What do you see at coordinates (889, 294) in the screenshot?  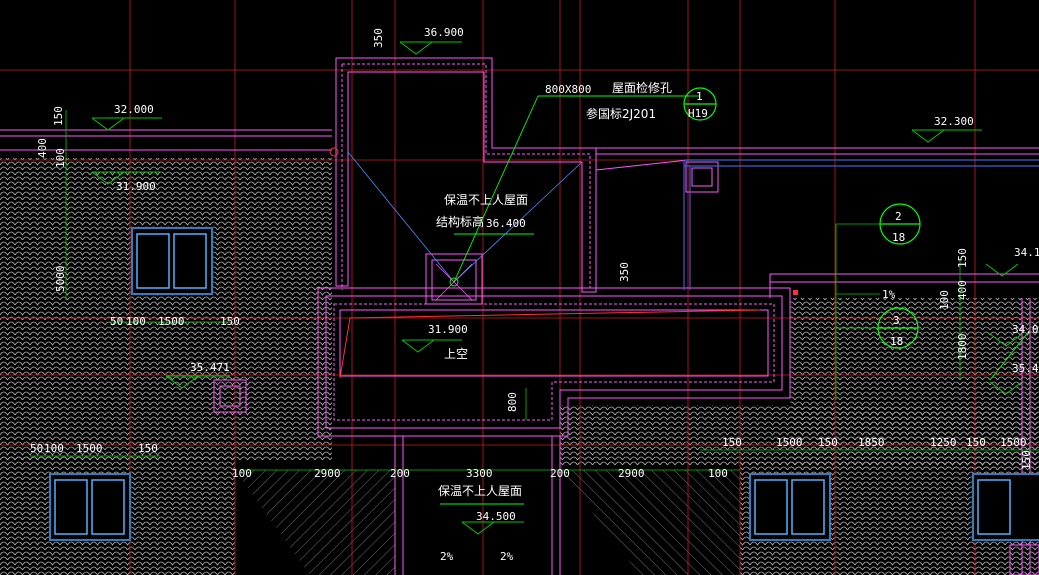 I see `slope-right: 1%` at bounding box center [889, 294].